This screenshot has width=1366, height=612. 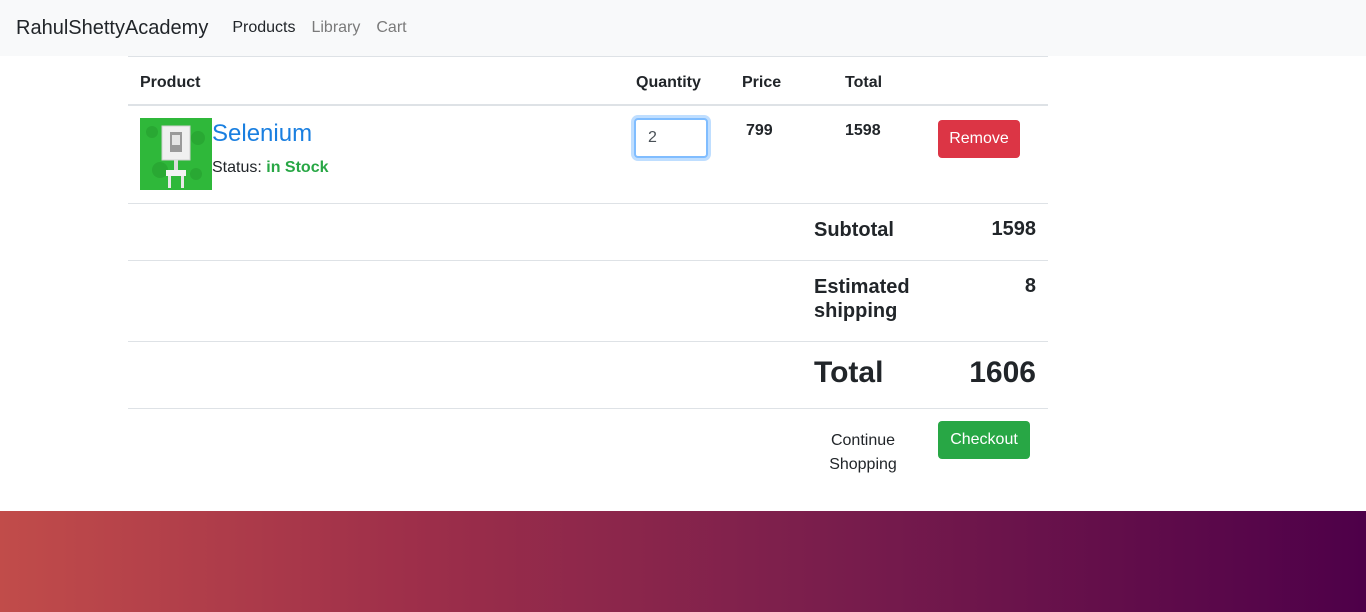 I want to click on product-status: Status: in Stock, so click(x=270, y=168).